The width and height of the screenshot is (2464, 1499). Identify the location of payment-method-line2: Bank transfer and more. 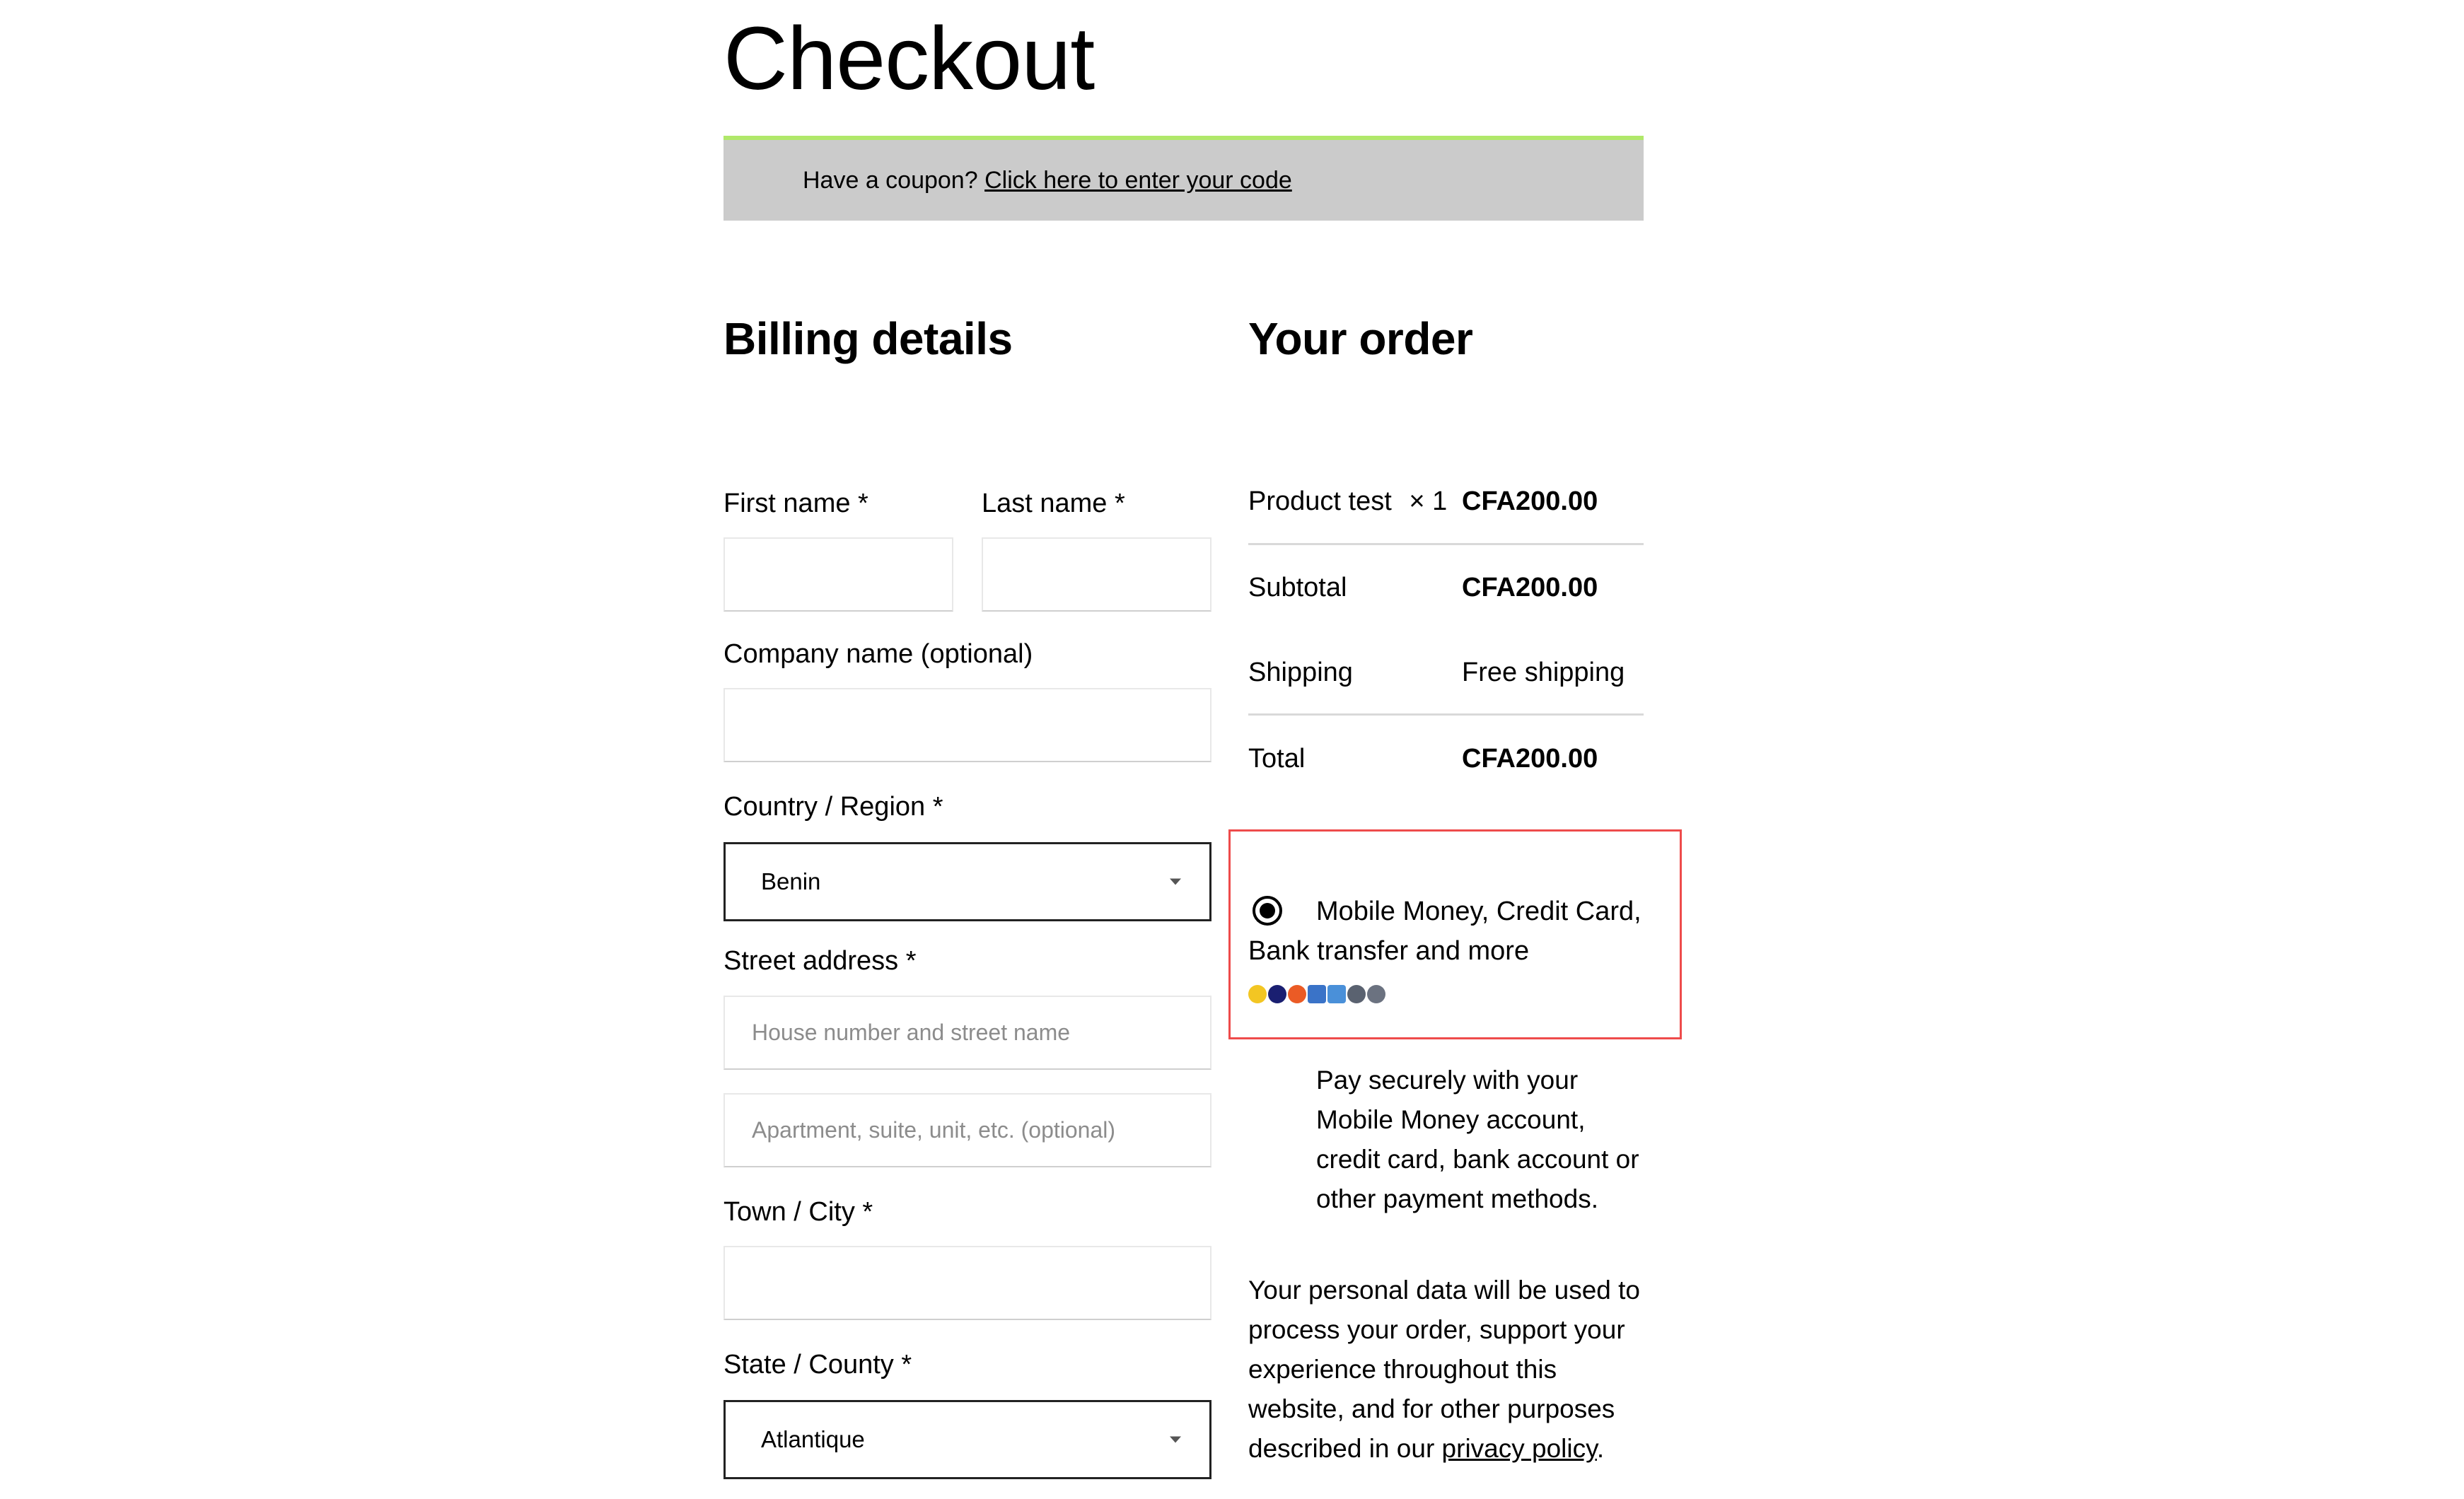
(1389, 951).